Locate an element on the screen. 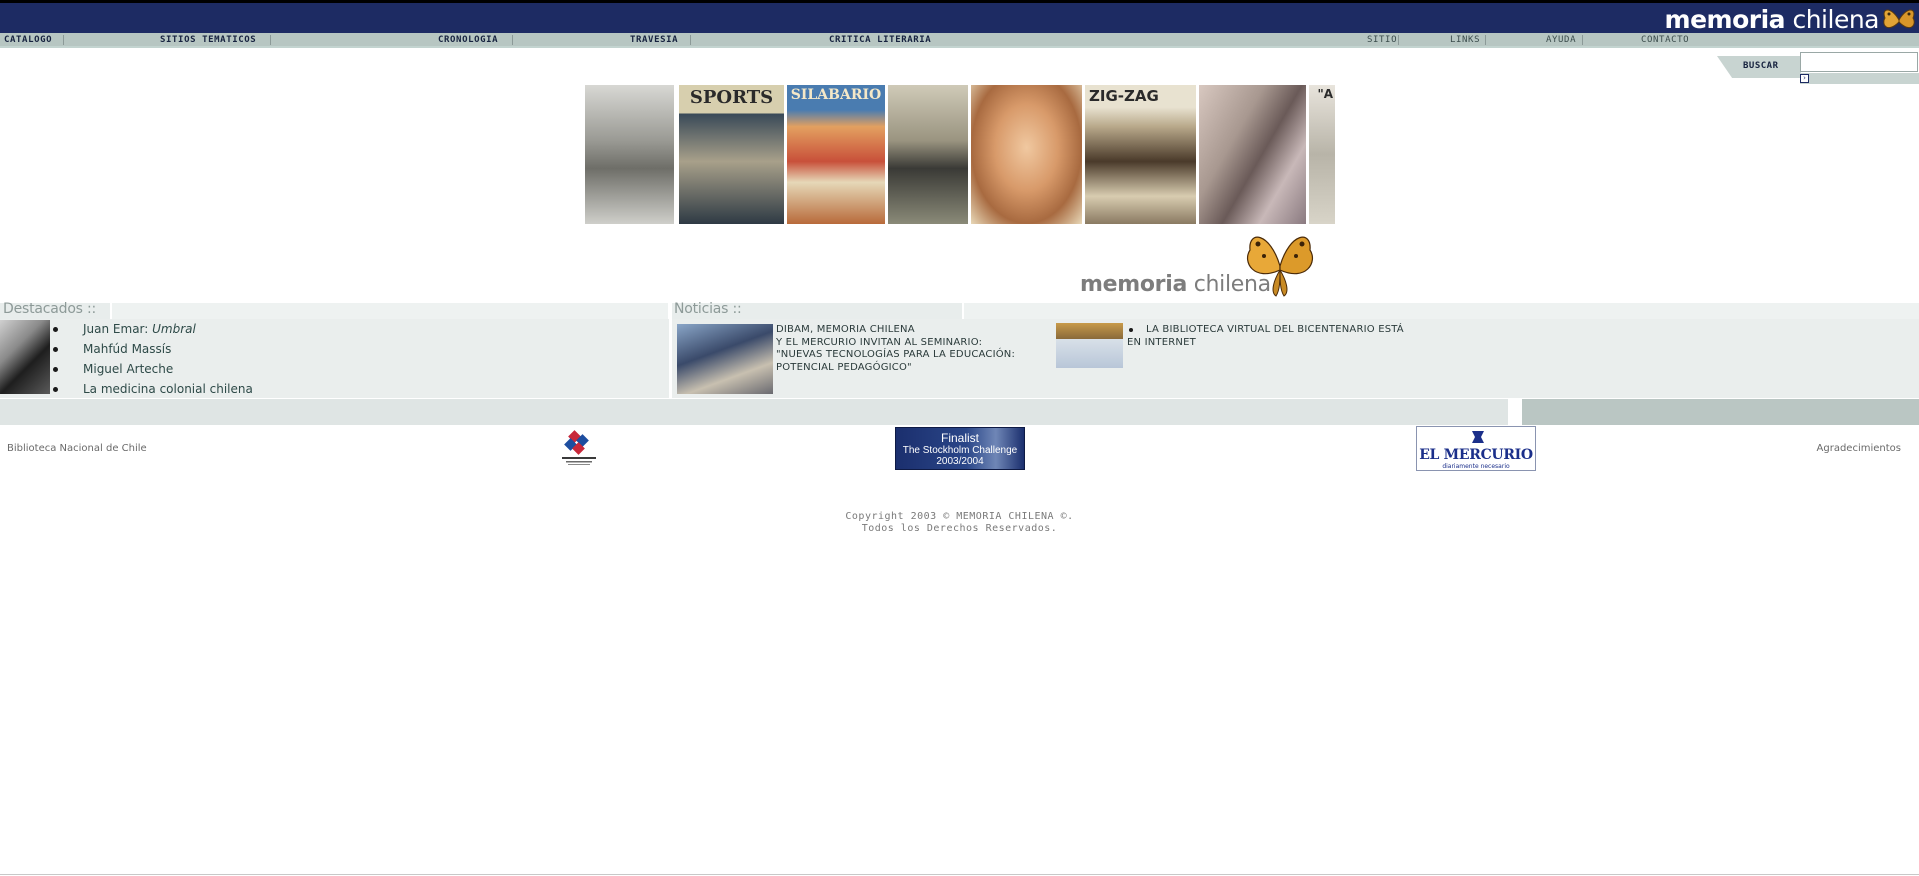  copyright-line: Copyright 2003 © MEMORIA CHILENA ©. is located at coordinates (959, 516).